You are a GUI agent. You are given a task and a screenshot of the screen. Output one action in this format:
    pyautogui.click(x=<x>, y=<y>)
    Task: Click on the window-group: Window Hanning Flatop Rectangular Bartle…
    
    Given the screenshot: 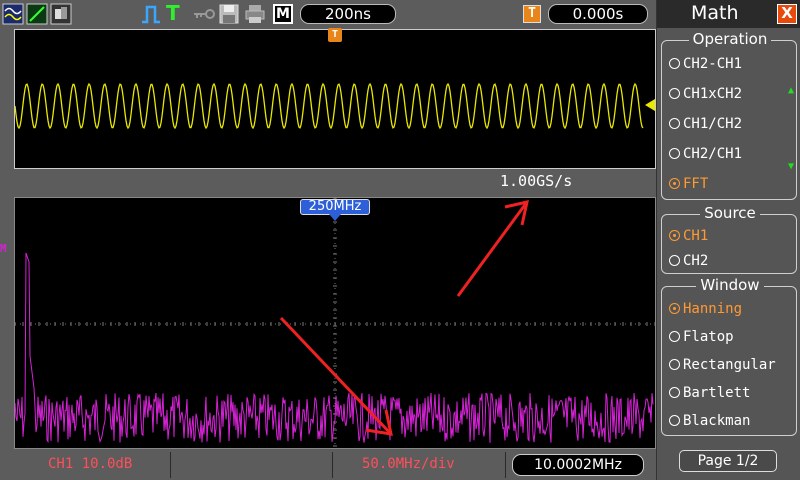 What is the action you would take?
    pyautogui.click(x=729, y=356)
    